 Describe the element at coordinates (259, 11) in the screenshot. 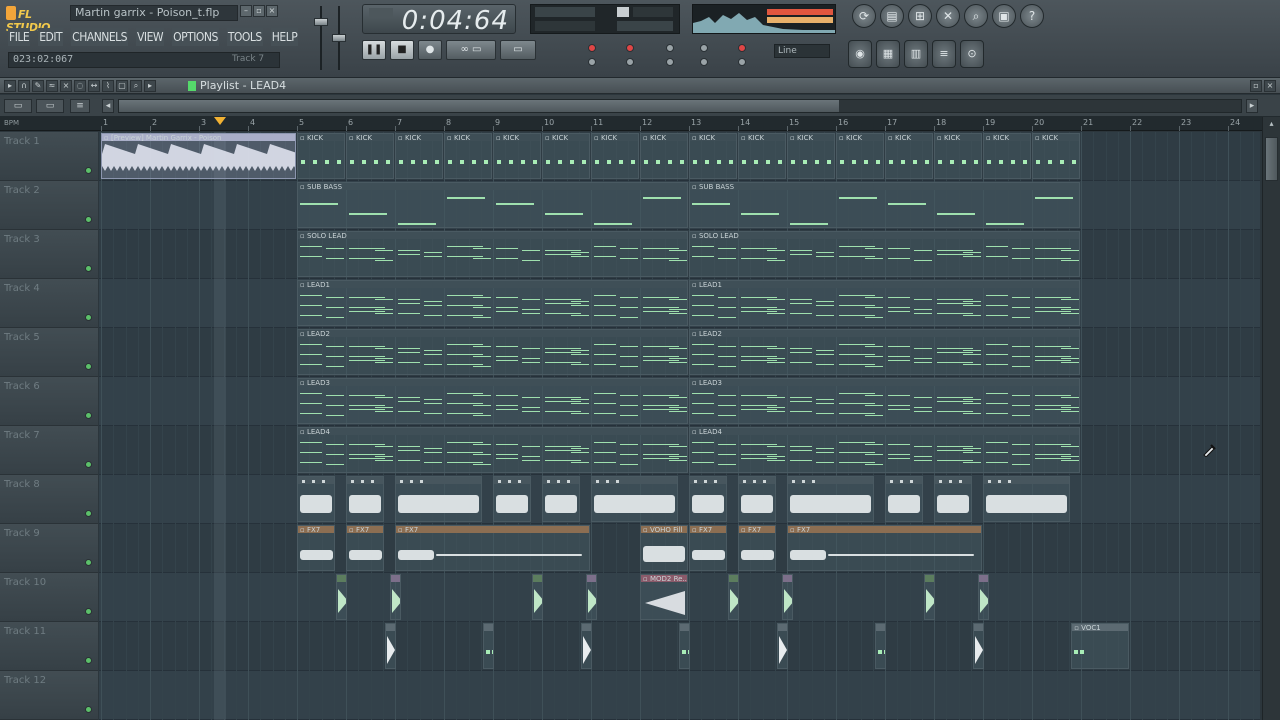

I see `restore-icon: ▫` at that location.